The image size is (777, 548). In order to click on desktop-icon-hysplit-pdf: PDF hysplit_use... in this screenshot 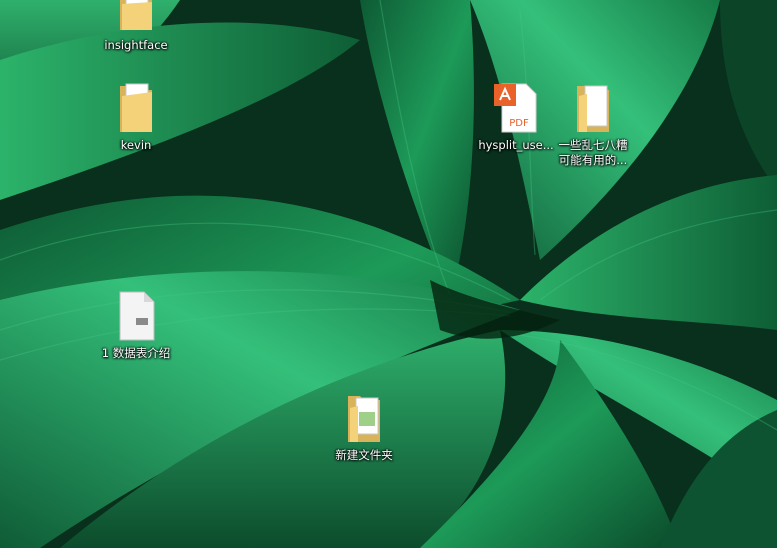, I will do `click(516, 116)`.